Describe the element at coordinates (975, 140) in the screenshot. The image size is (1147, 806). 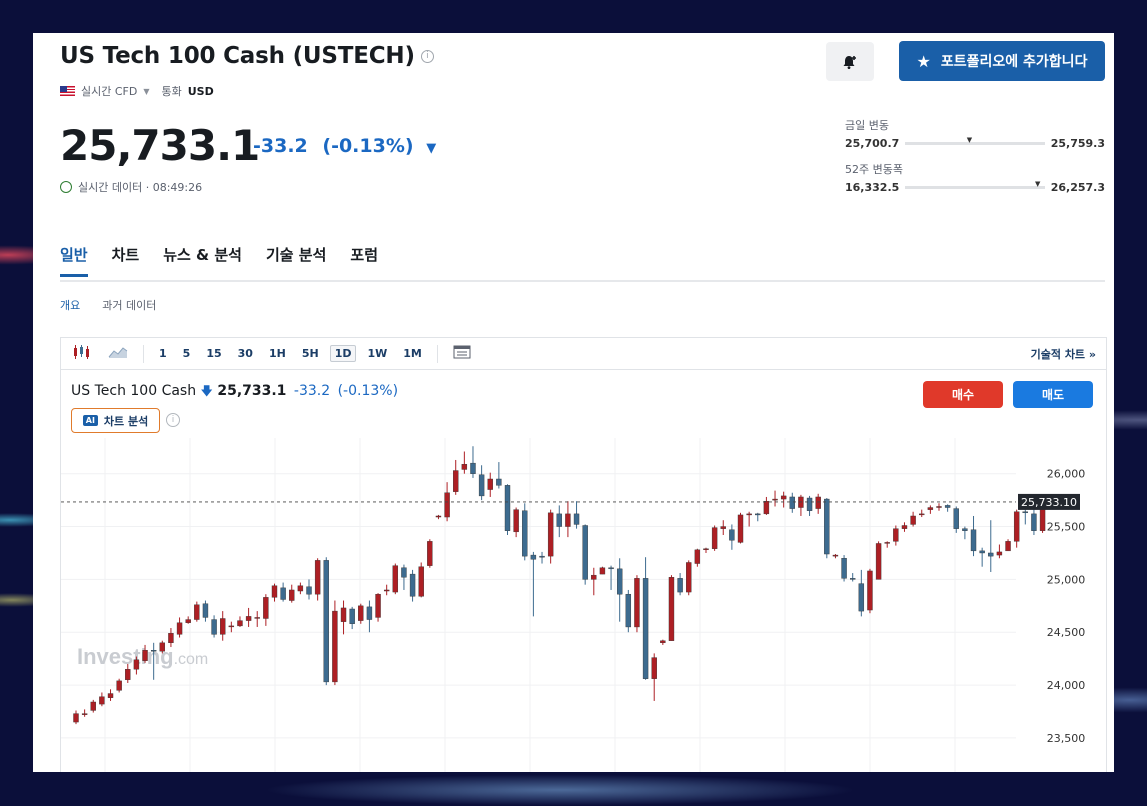
I see `day-range-bar: ▼` at that location.